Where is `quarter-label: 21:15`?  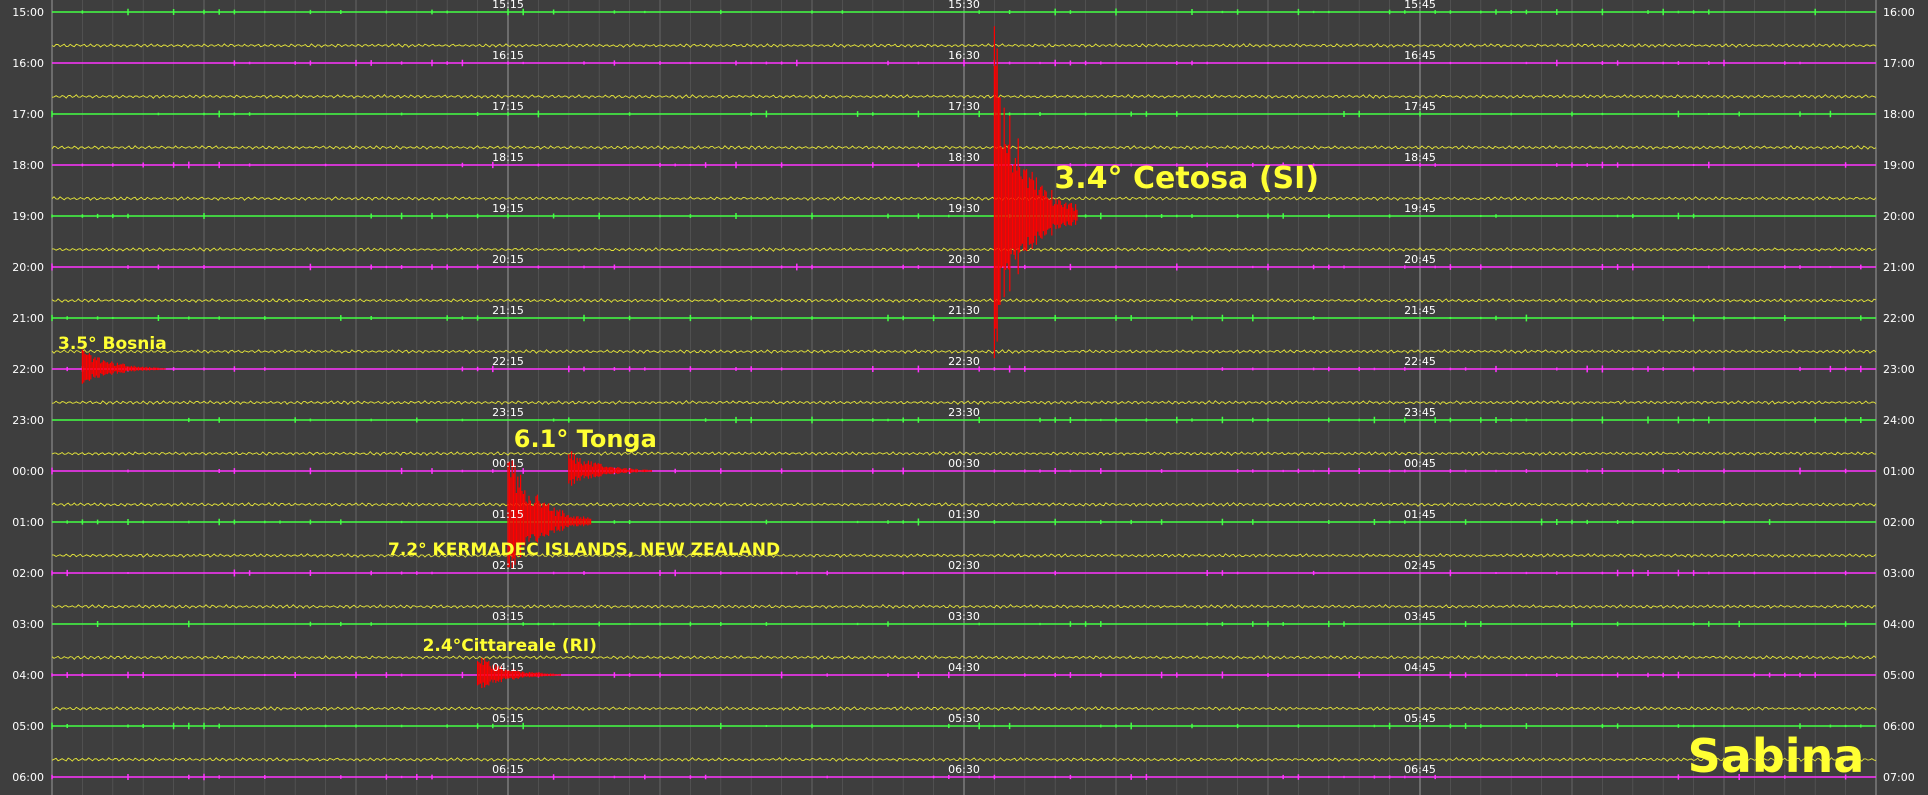
quarter-label: 21:15 is located at coordinates (508, 310).